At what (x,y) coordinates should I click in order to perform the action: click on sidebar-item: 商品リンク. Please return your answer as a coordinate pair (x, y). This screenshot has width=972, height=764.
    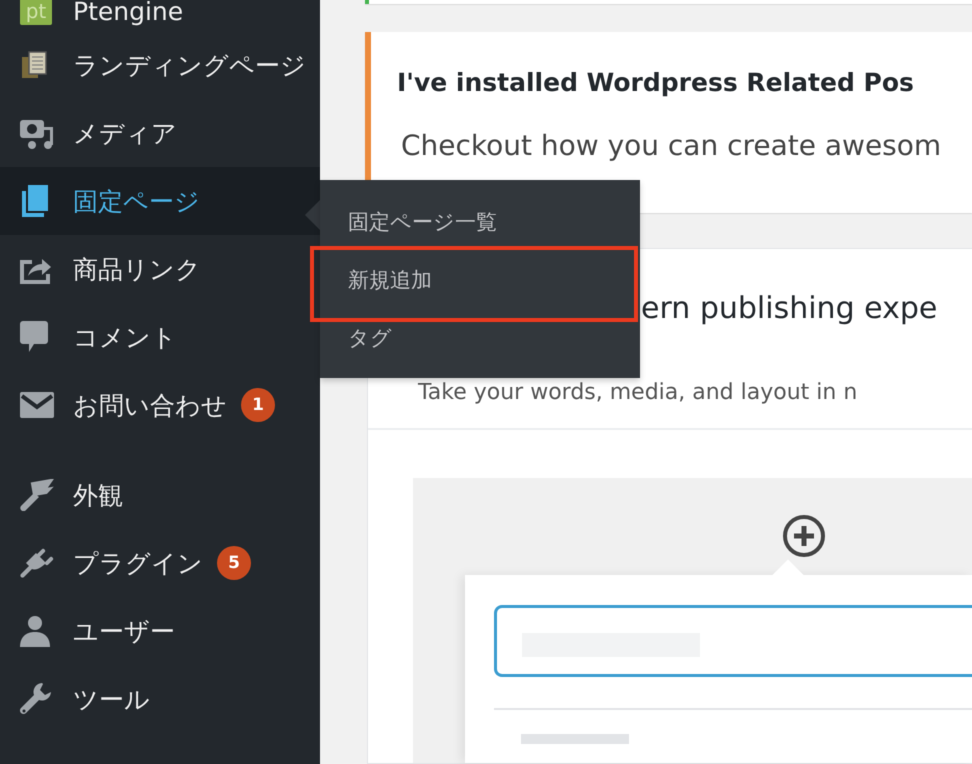
    Looking at the image, I should click on (160, 269).